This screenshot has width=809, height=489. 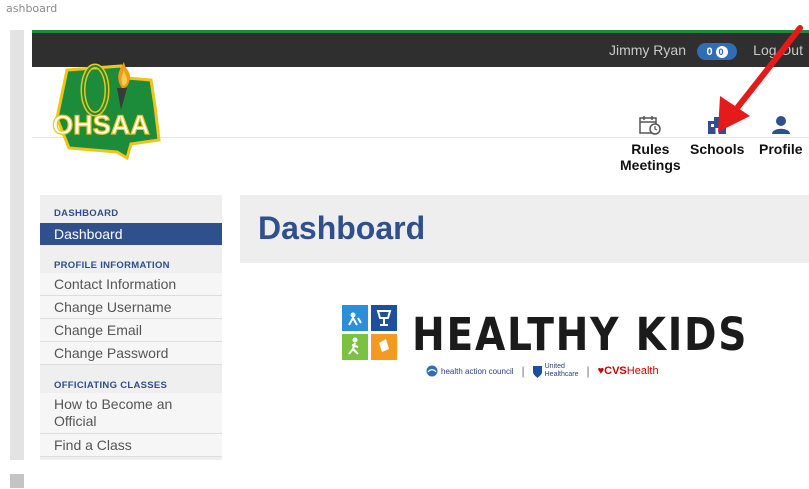 What do you see at coordinates (781, 149) in the screenshot?
I see `nav-profile-label: Profile` at bounding box center [781, 149].